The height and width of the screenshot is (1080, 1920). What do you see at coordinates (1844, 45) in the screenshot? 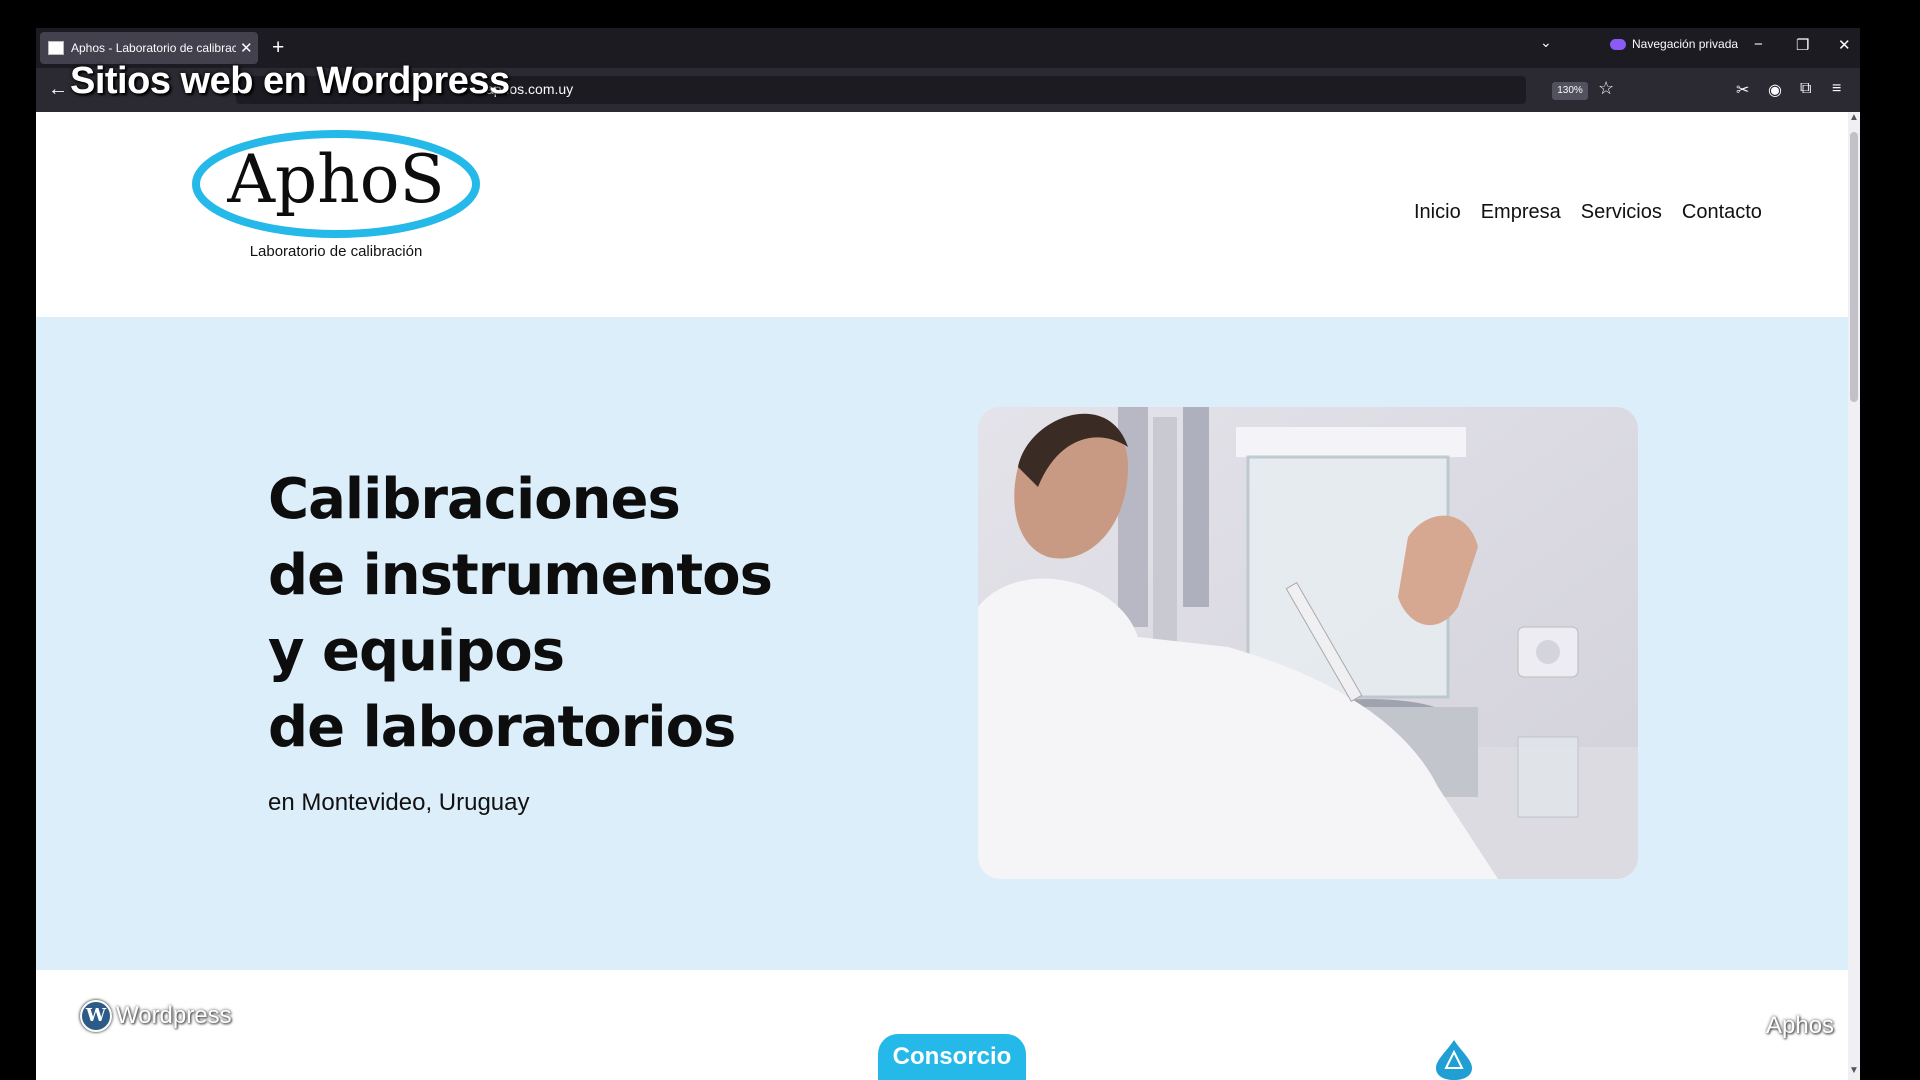
I see `close-window-icon: ✕` at bounding box center [1844, 45].